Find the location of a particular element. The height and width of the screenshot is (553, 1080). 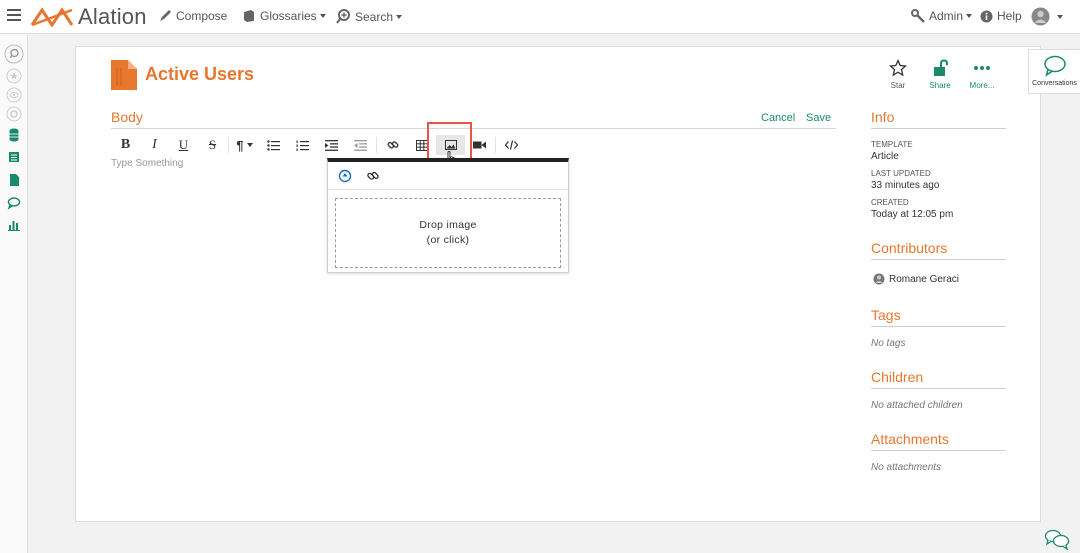

save-button: Save is located at coordinates (818, 118).